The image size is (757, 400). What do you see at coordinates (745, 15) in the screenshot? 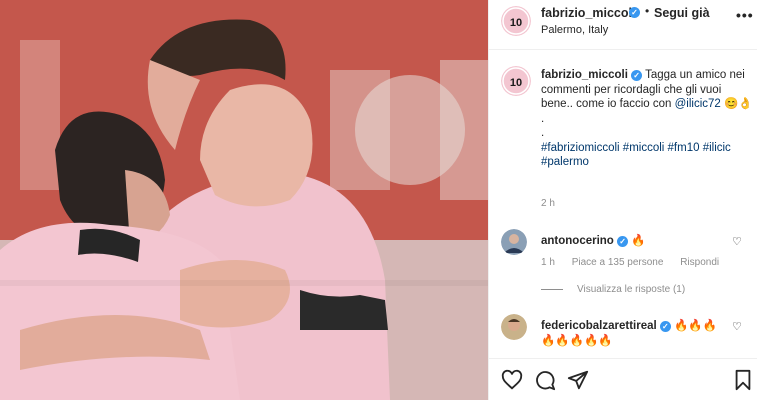
I see `more-horizontal-icon: •••` at bounding box center [745, 15].